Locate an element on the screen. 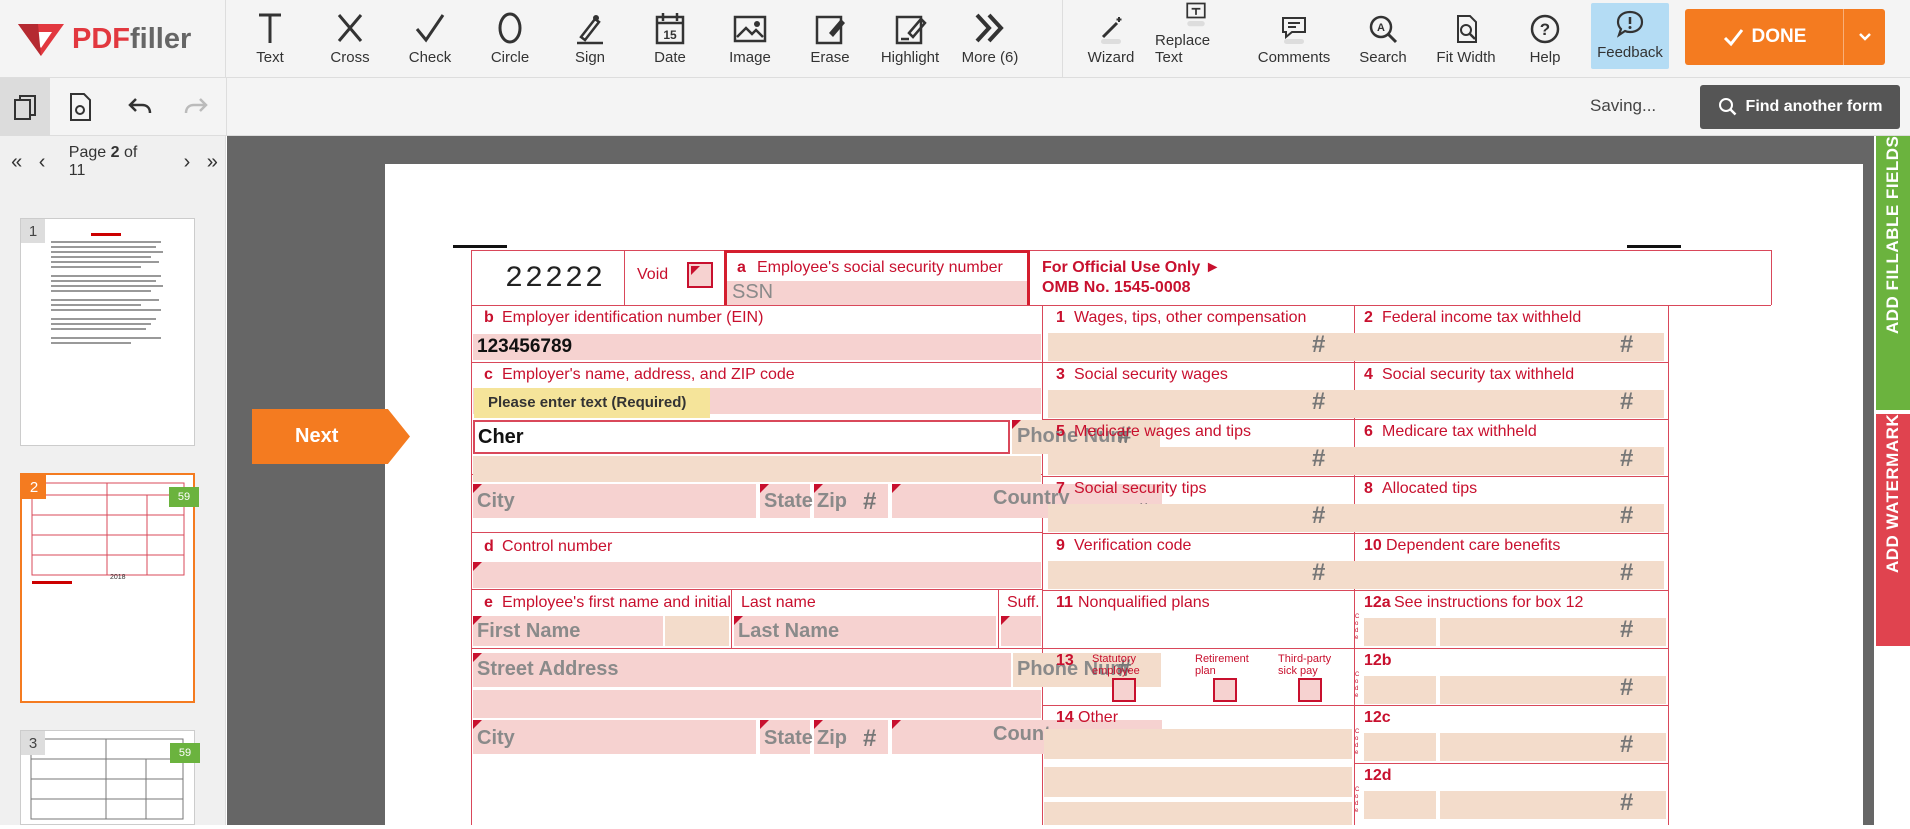 Image resolution: width=1910 pixels, height=829 pixels. comments-button: Comments is located at coordinates (1294, 39).